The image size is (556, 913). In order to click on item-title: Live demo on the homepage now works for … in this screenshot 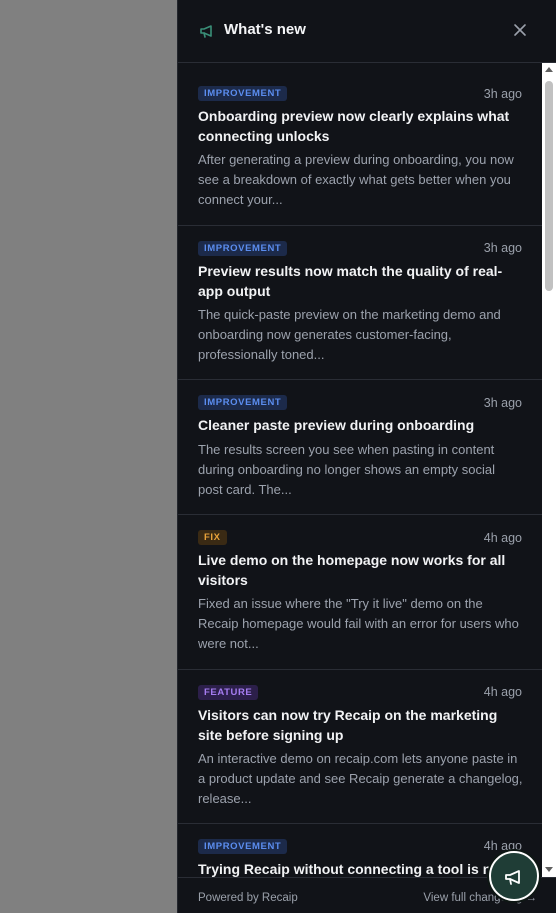, I will do `click(352, 570)`.